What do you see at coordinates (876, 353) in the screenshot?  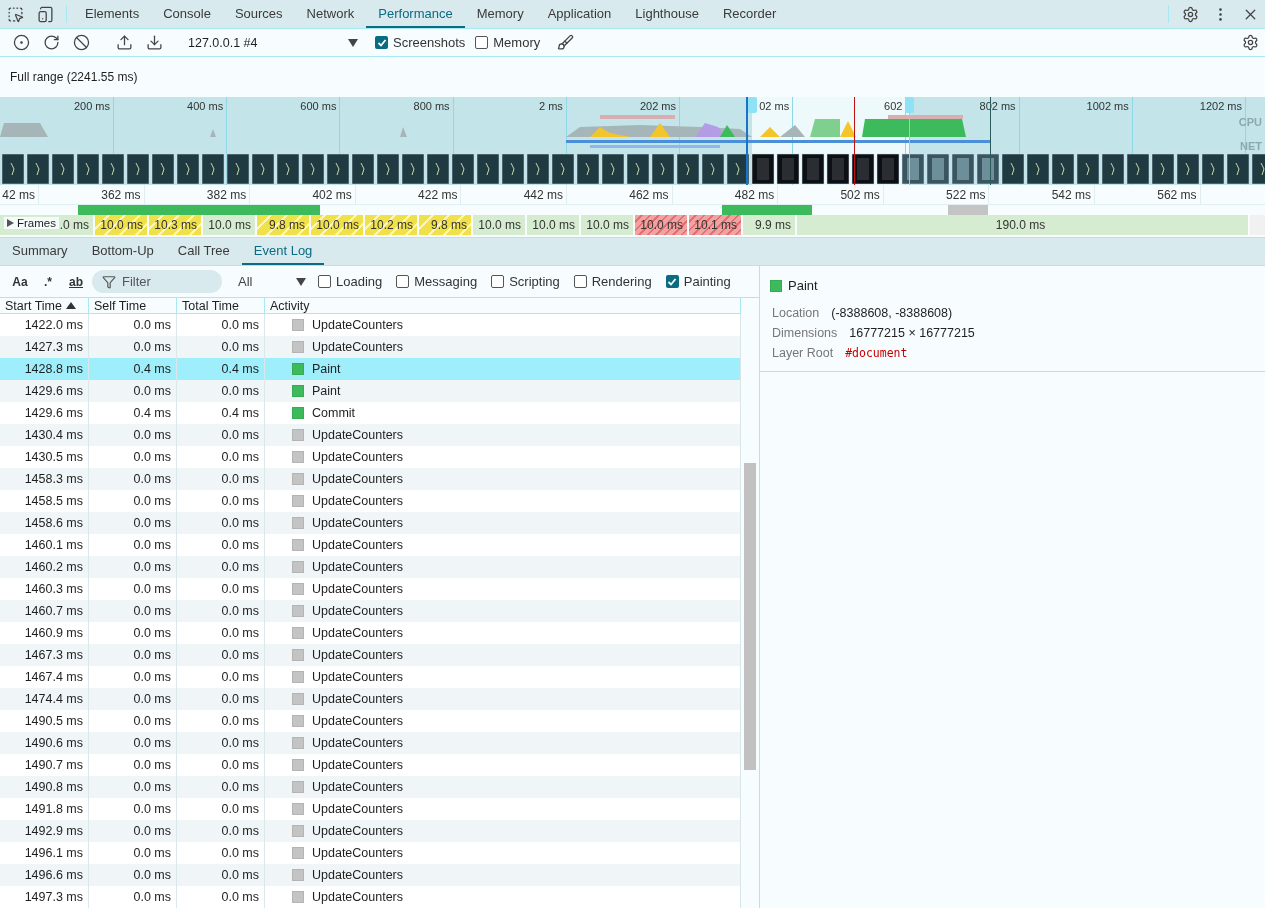 I see `node-link: #document` at bounding box center [876, 353].